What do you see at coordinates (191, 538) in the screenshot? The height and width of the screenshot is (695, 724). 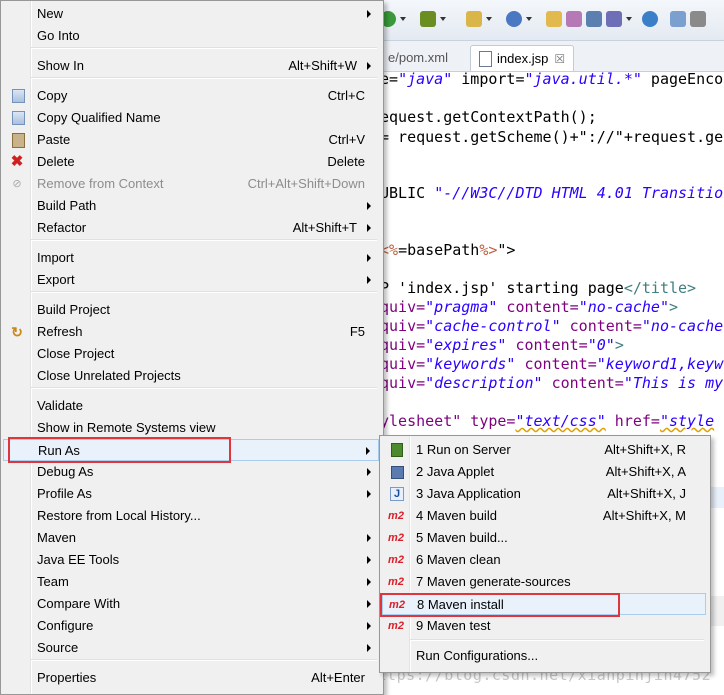 I see `menu-item-maven: Maven` at bounding box center [191, 538].